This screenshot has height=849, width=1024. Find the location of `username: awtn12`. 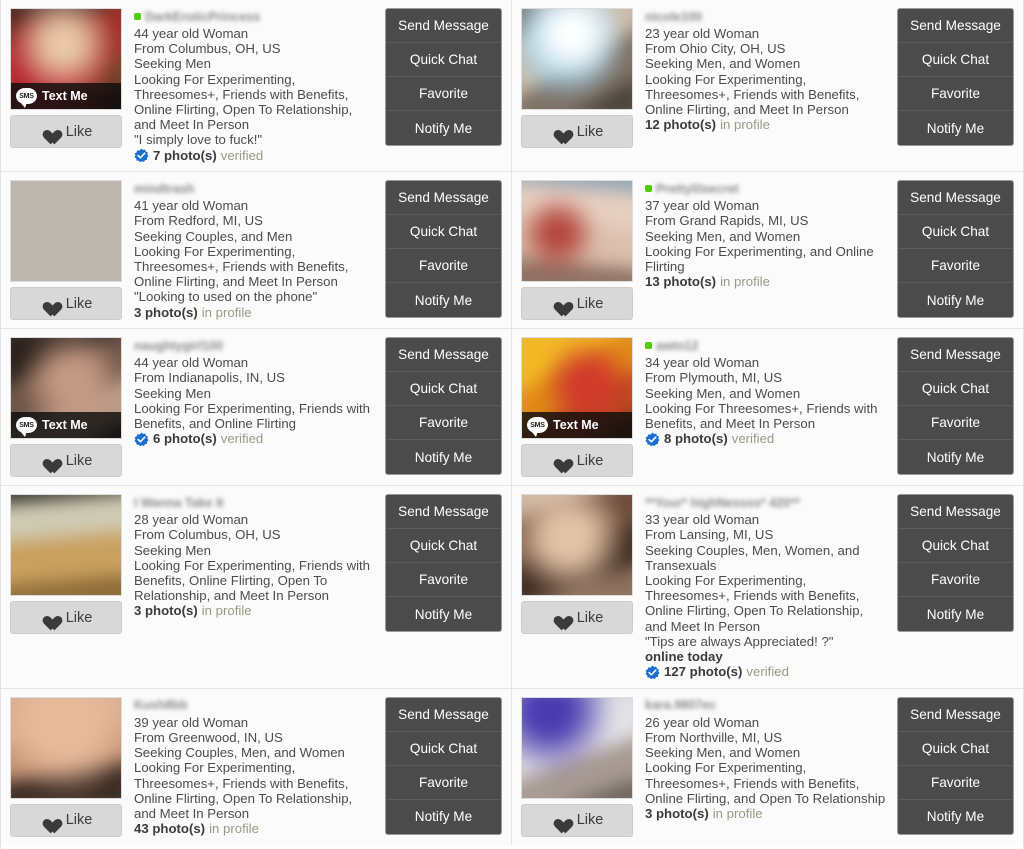

username: awtn12 is located at coordinates (677, 346).